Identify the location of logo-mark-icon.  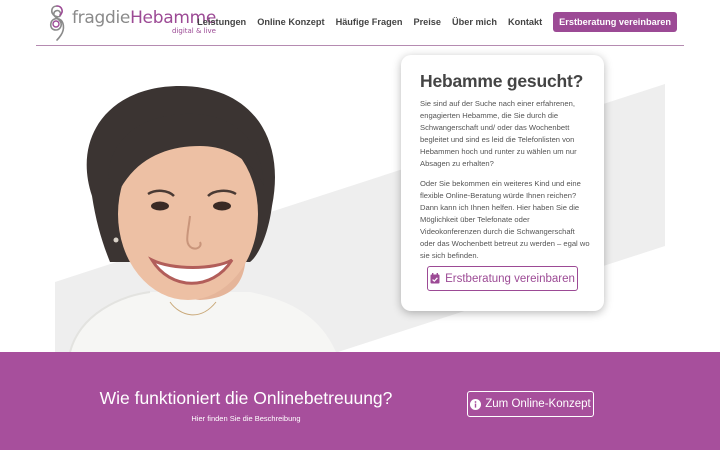
(57, 23).